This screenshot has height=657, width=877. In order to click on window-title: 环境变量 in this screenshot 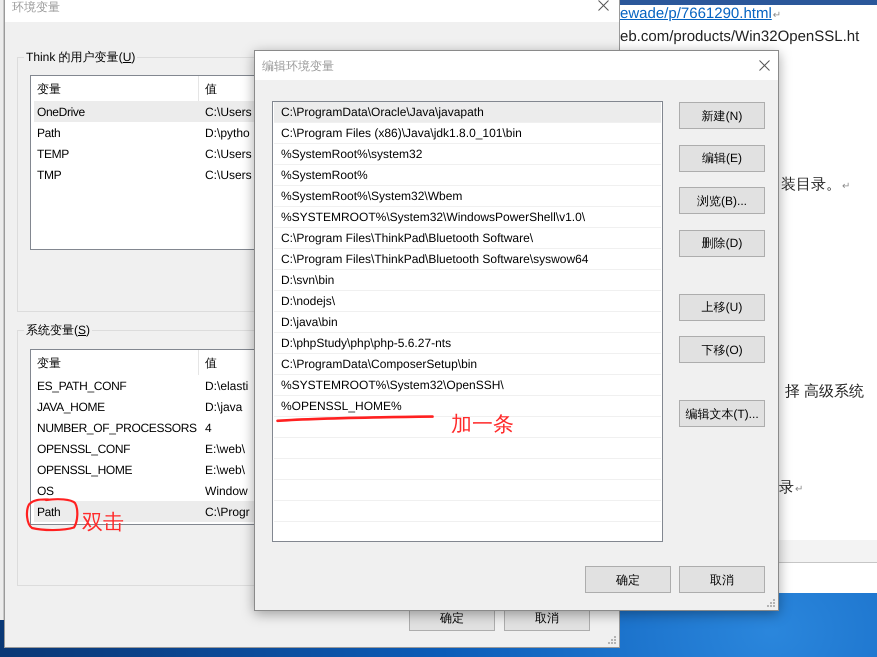, I will do `click(36, 7)`.